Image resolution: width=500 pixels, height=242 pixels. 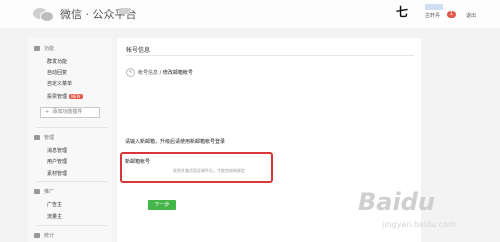 What do you see at coordinates (130, 72) in the screenshot?
I see `back-arrow-icon: <` at bounding box center [130, 72].